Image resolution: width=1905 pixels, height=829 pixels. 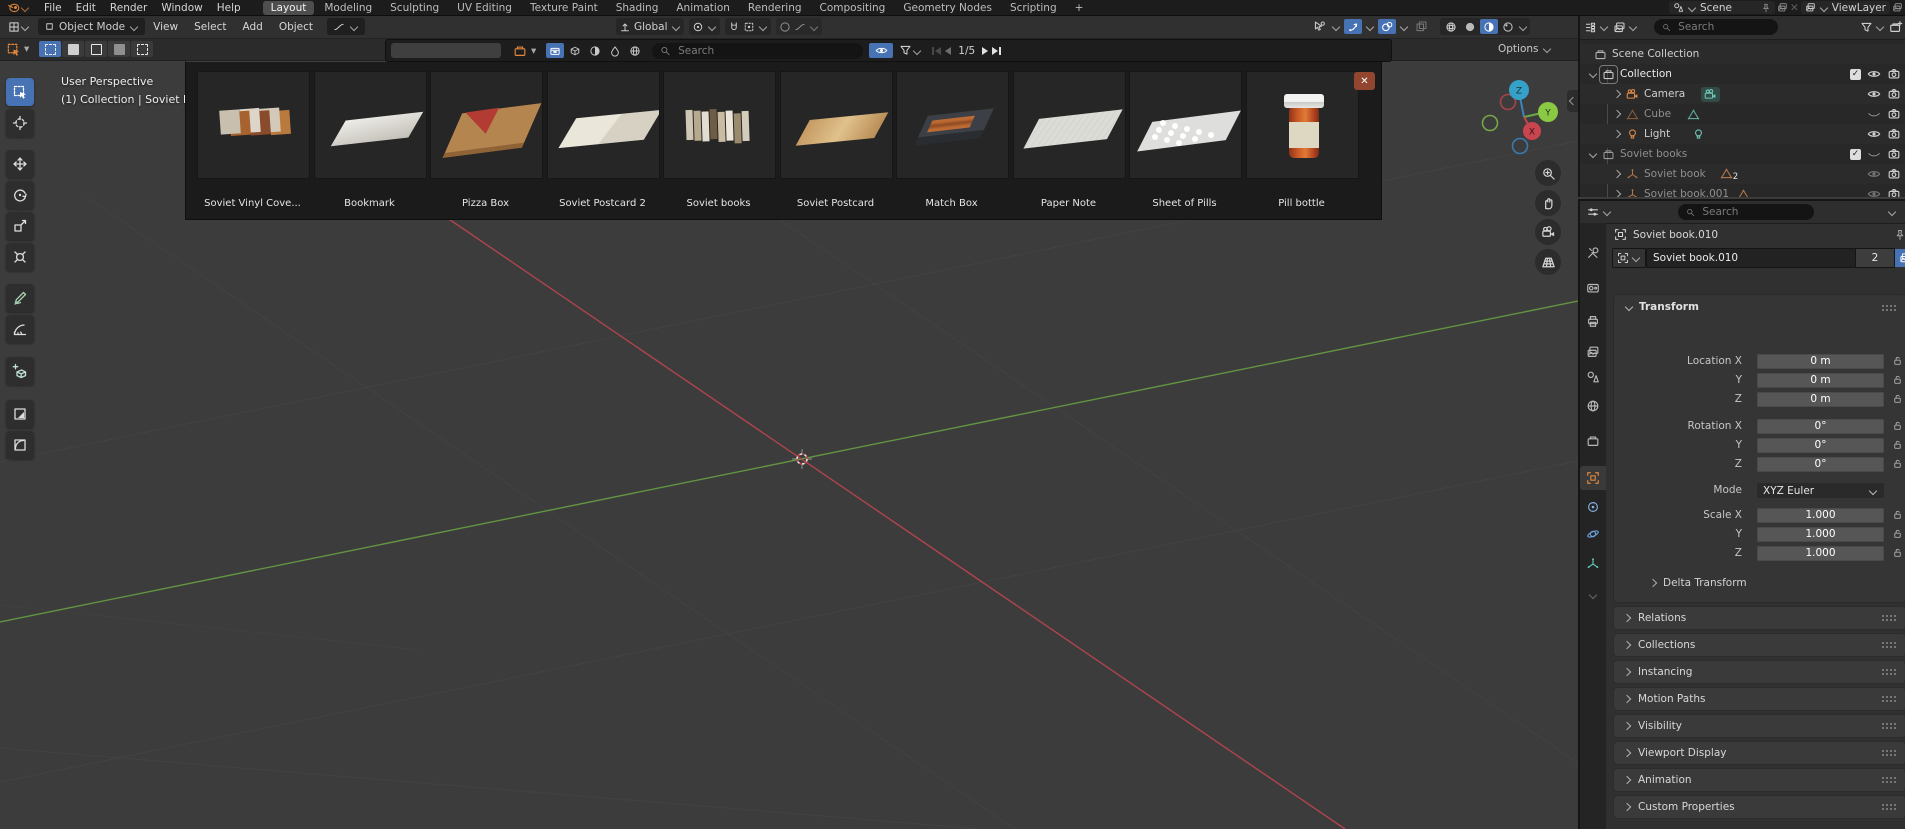 I want to click on mesh-data-badge, so click(x=1693, y=114).